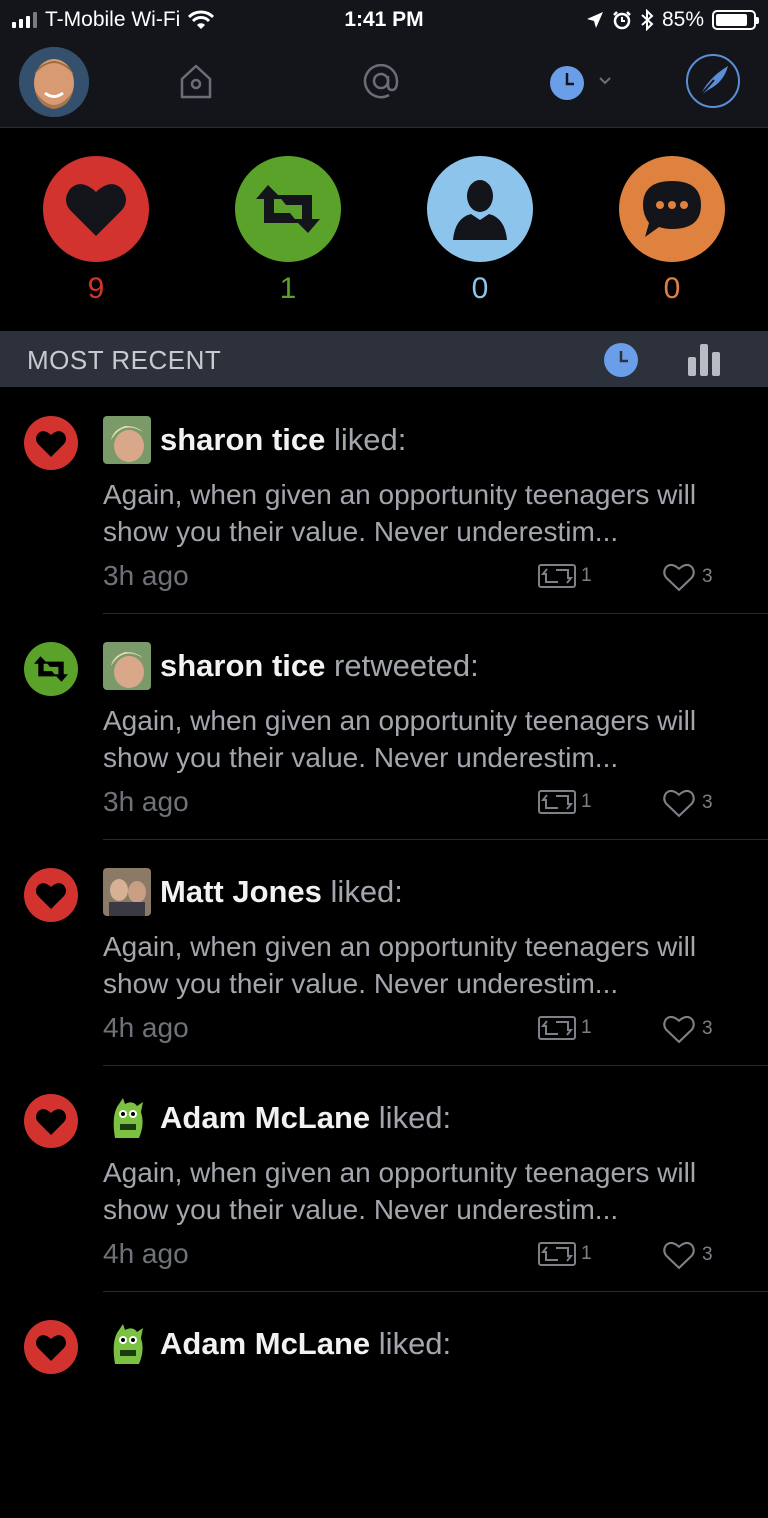  I want to click on home-icon, so click(196, 81).